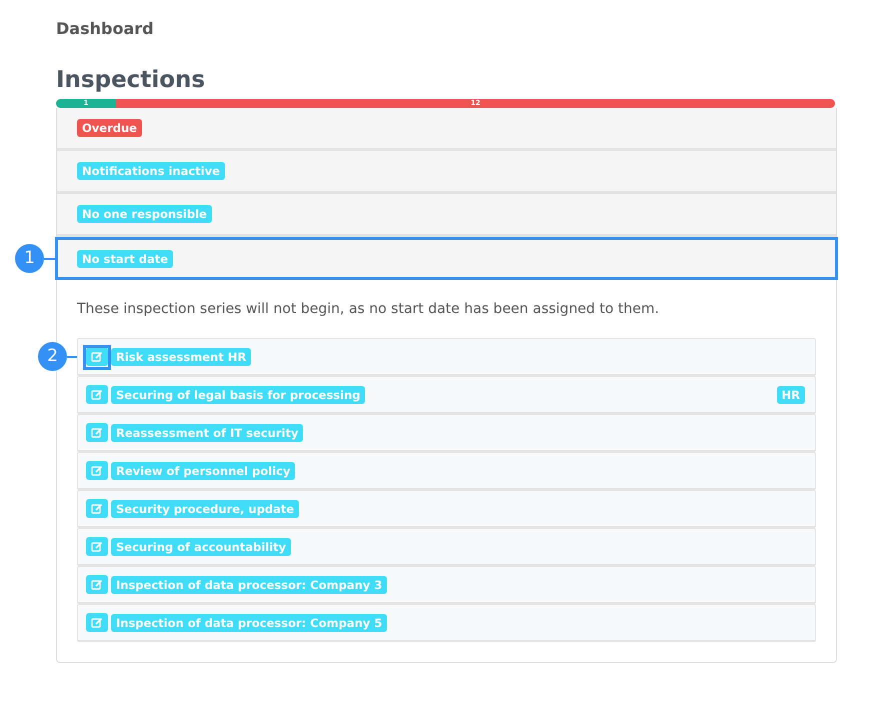 The width and height of the screenshot is (875, 721). I want to click on list-row: Risk assessment HR, so click(446, 357).